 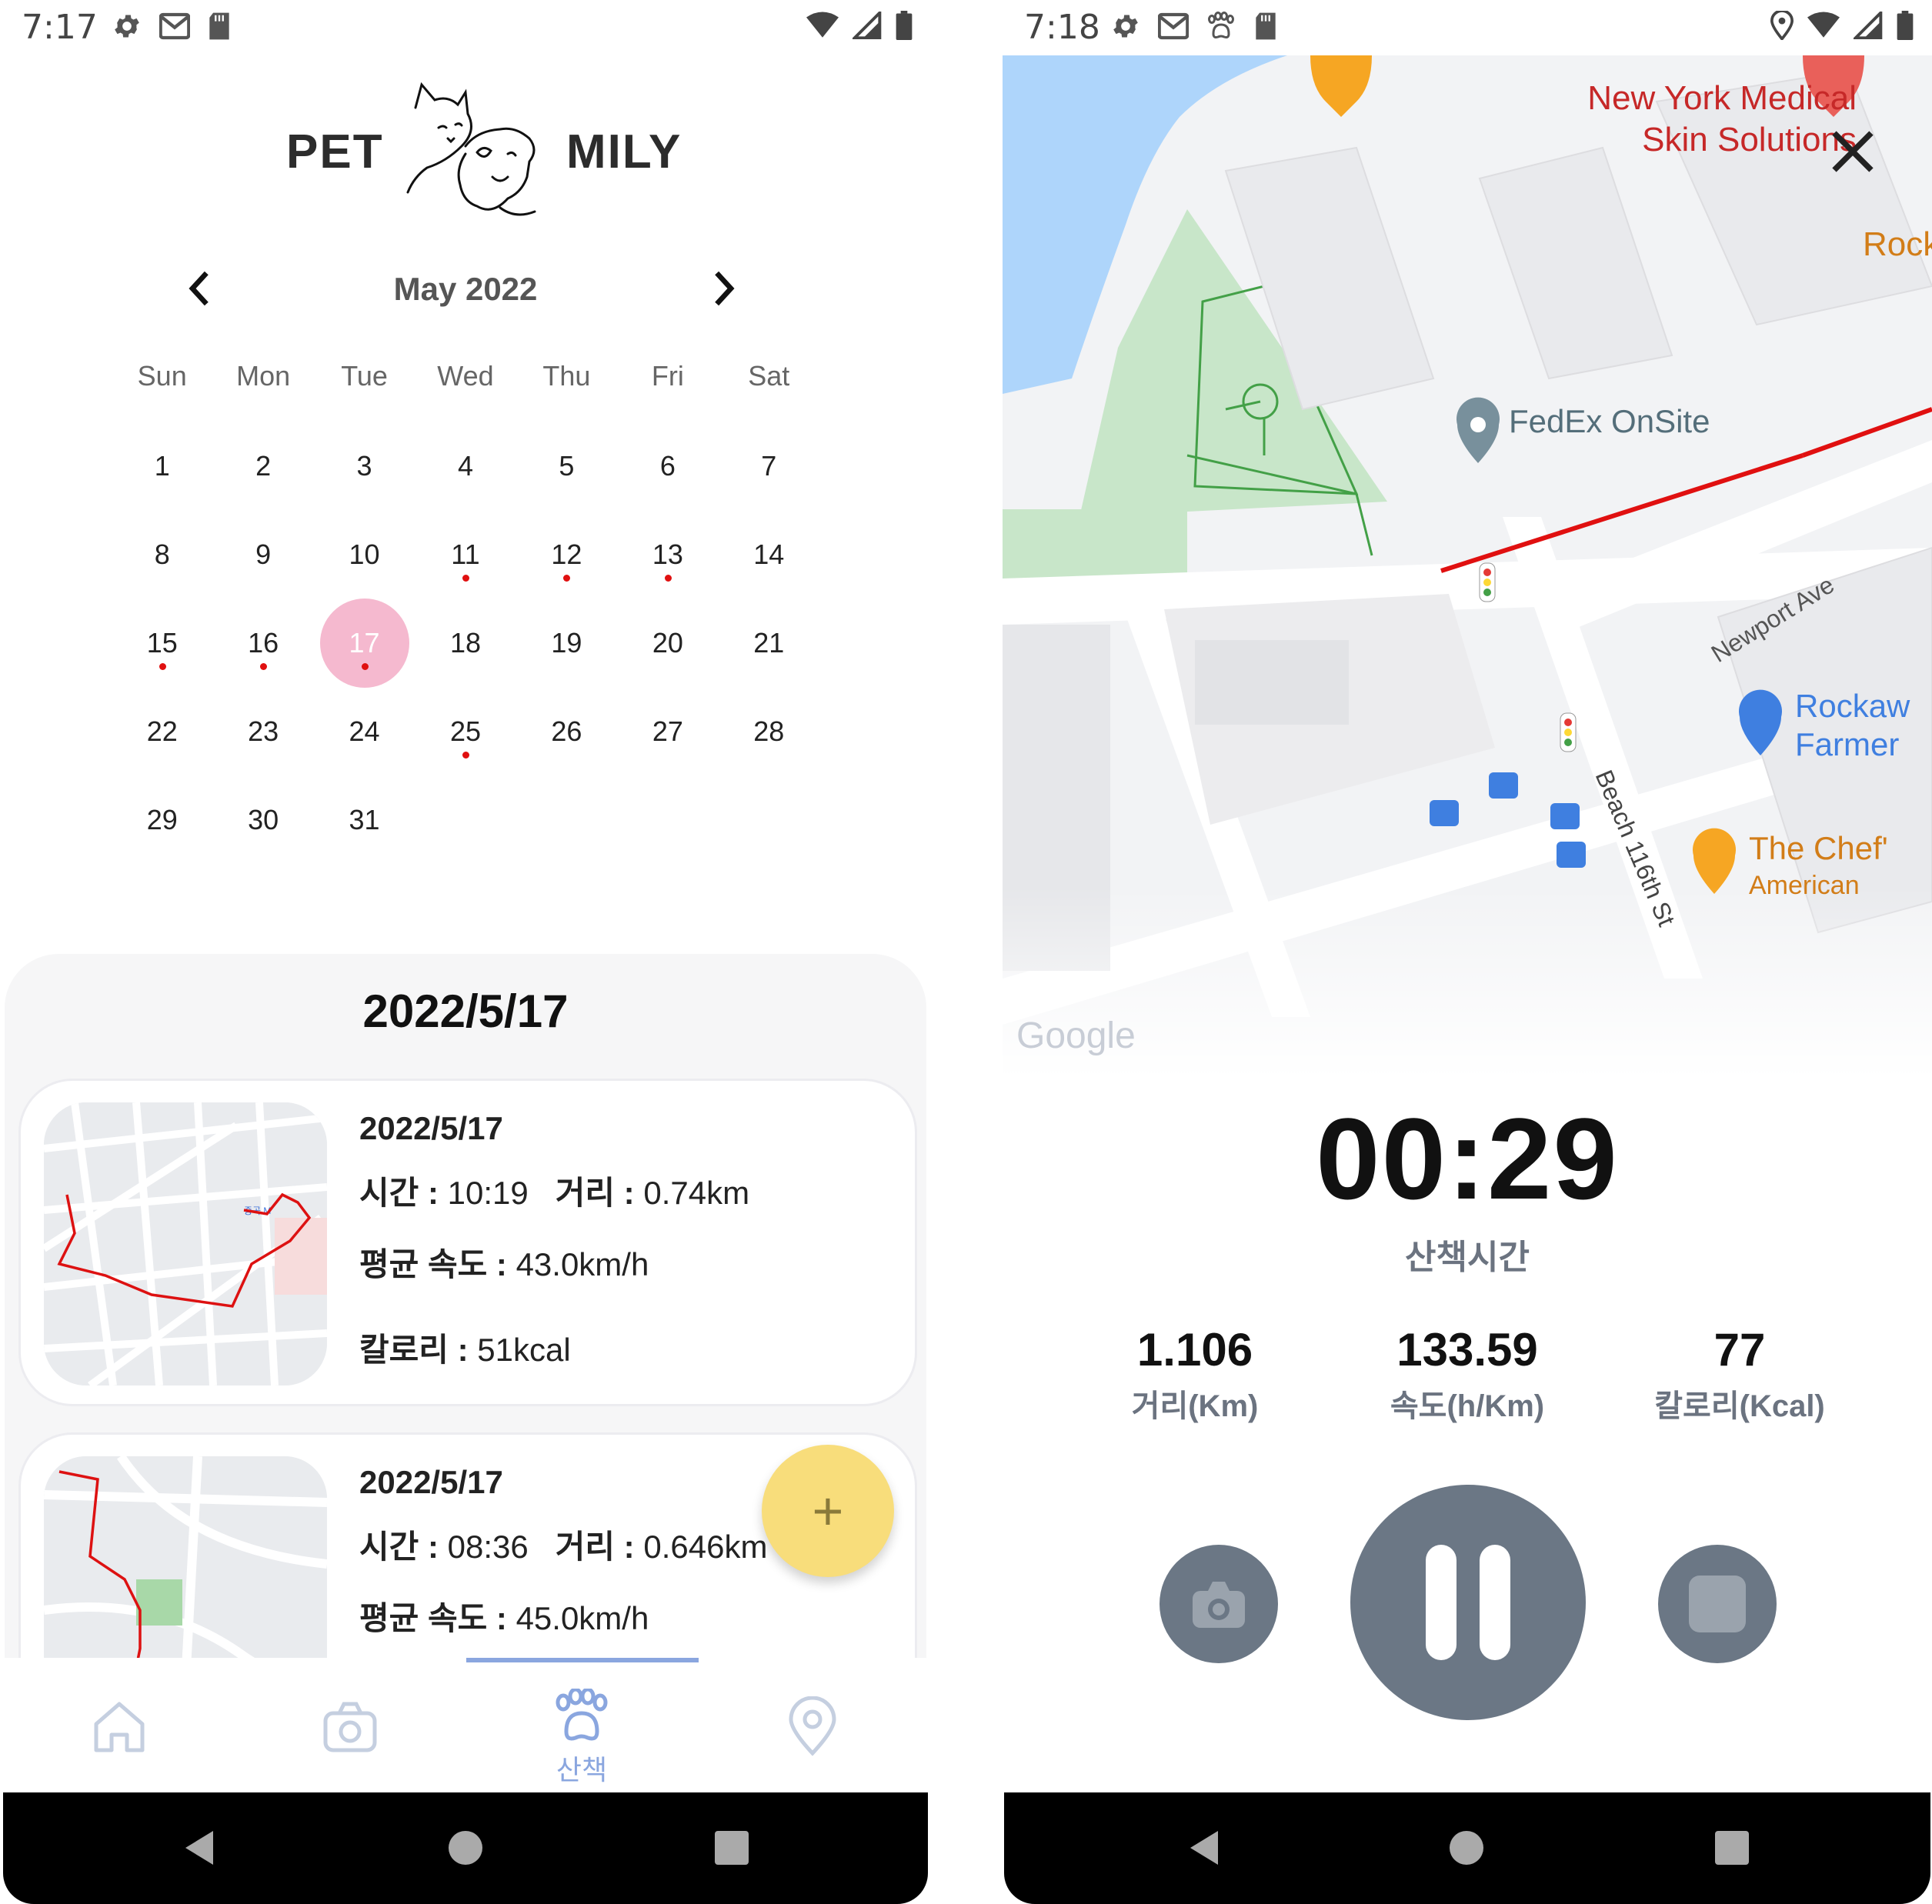 I want to click on calendar-day: 26, so click(x=566, y=737).